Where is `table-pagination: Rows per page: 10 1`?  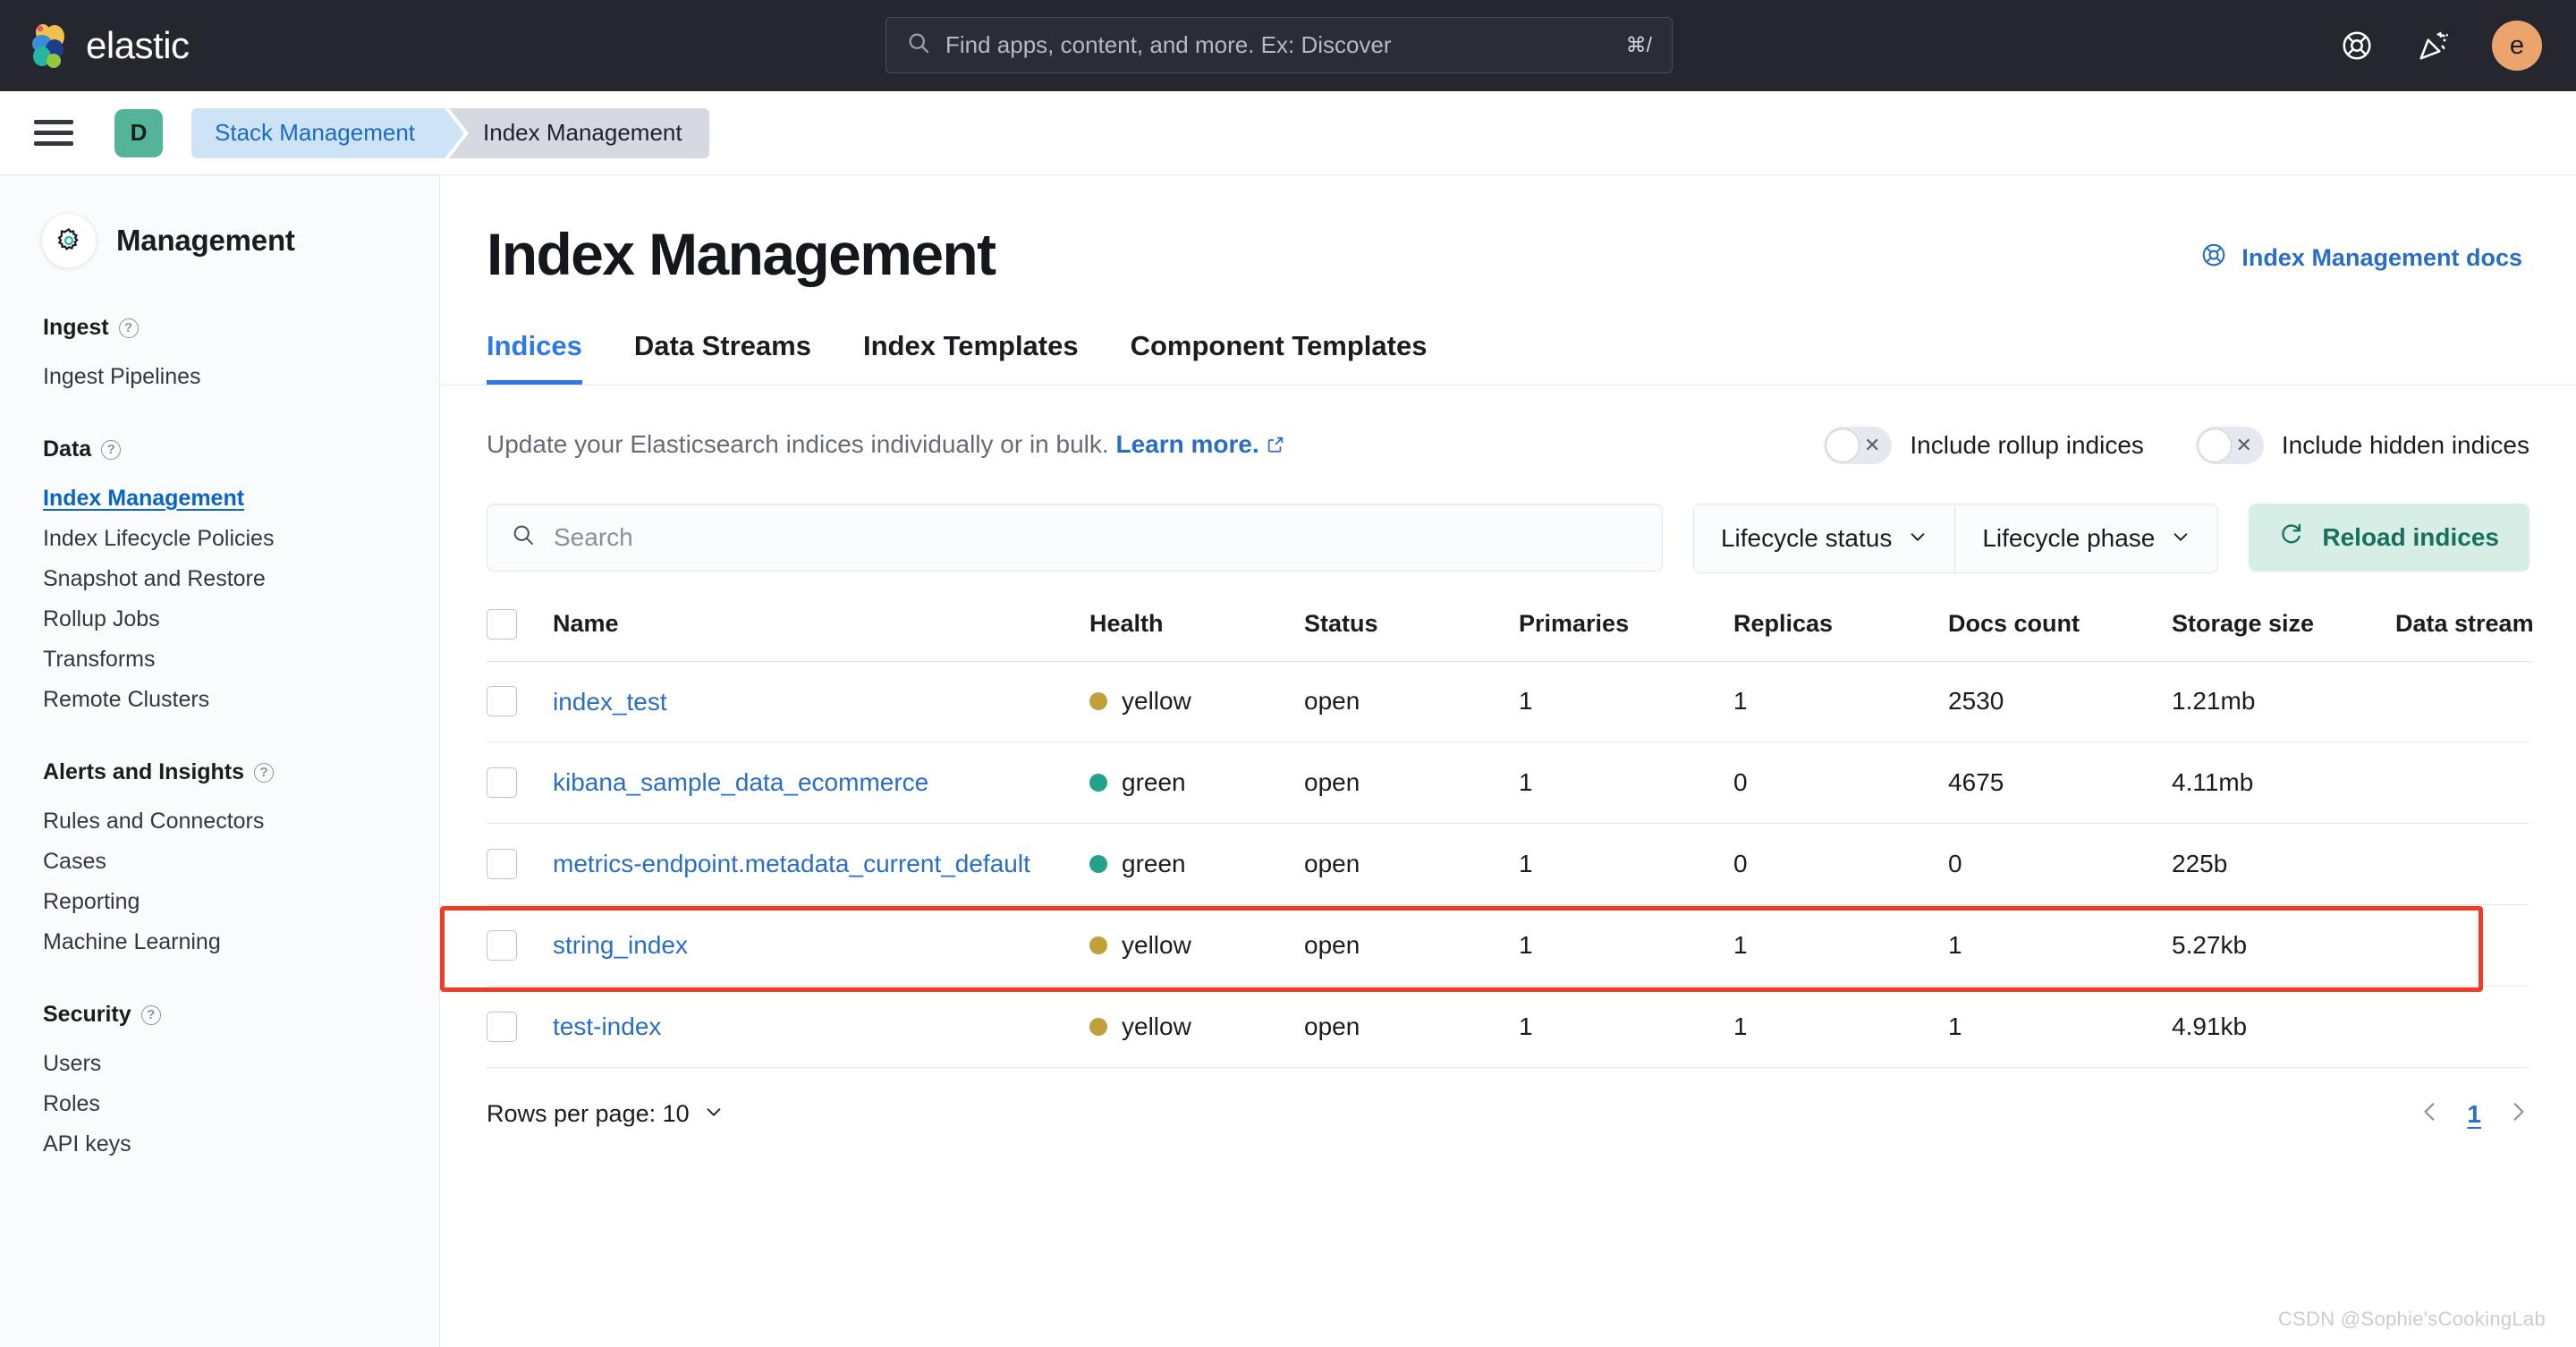
table-pagination: Rows per page: 10 1 is located at coordinates (1508, 1114).